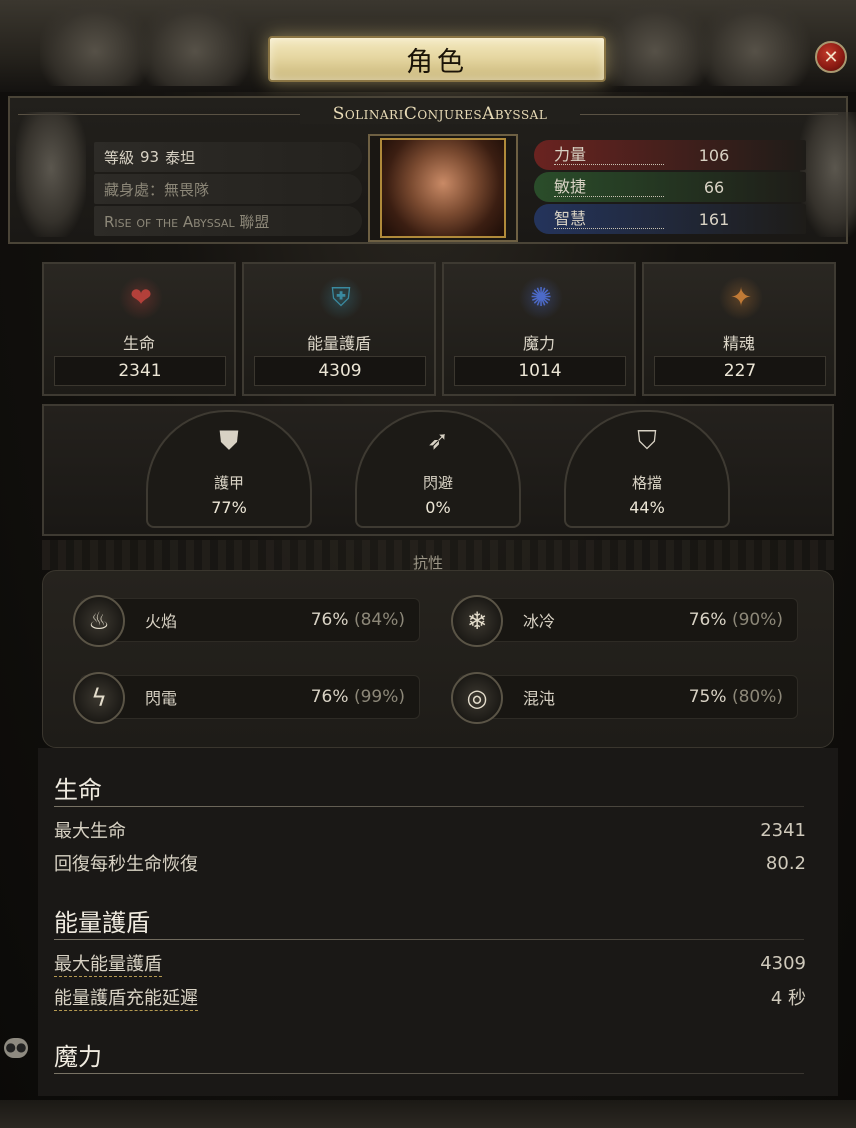 Image resolution: width=856 pixels, height=1128 pixels. Describe the element at coordinates (788, 998) in the screenshot. I see `stat-row-value: 4 秒` at that location.